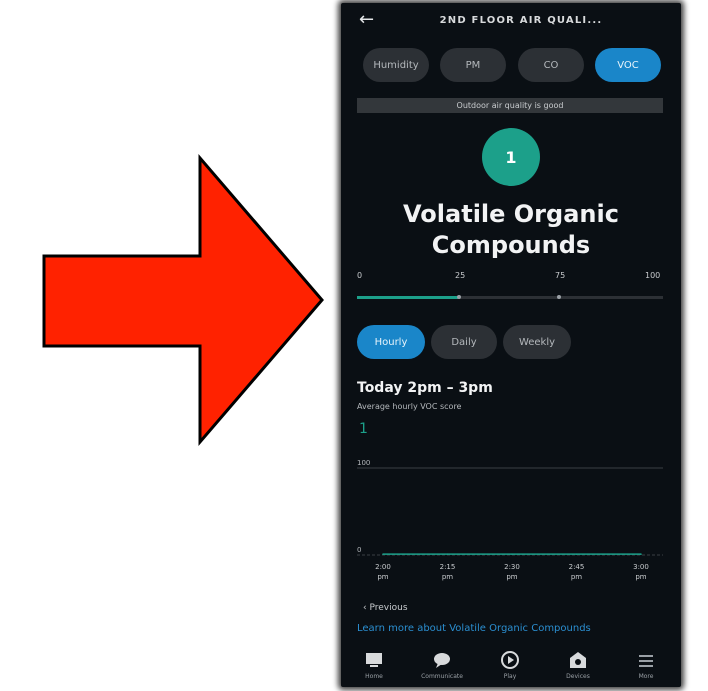 This screenshot has height=691, width=708. What do you see at coordinates (448, 567) in the screenshot?
I see `x-axis-label: 2:15` at bounding box center [448, 567].